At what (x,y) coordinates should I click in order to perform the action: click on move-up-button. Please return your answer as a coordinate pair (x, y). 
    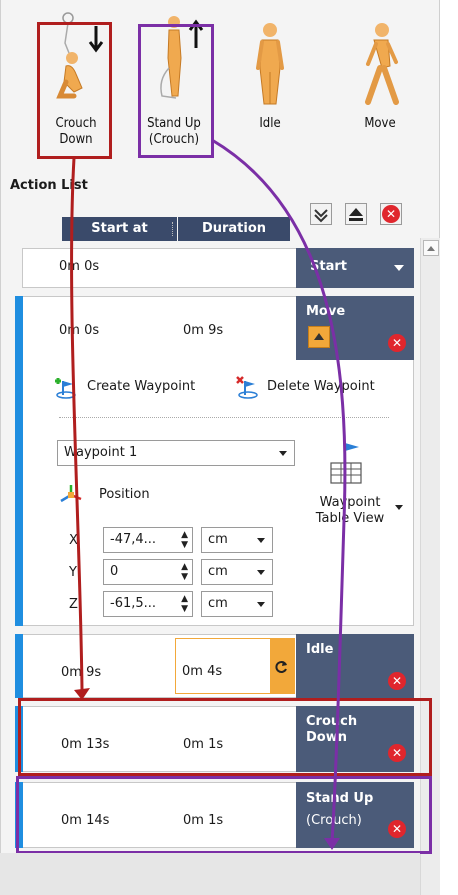
    Looking at the image, I should click on (356, 214).